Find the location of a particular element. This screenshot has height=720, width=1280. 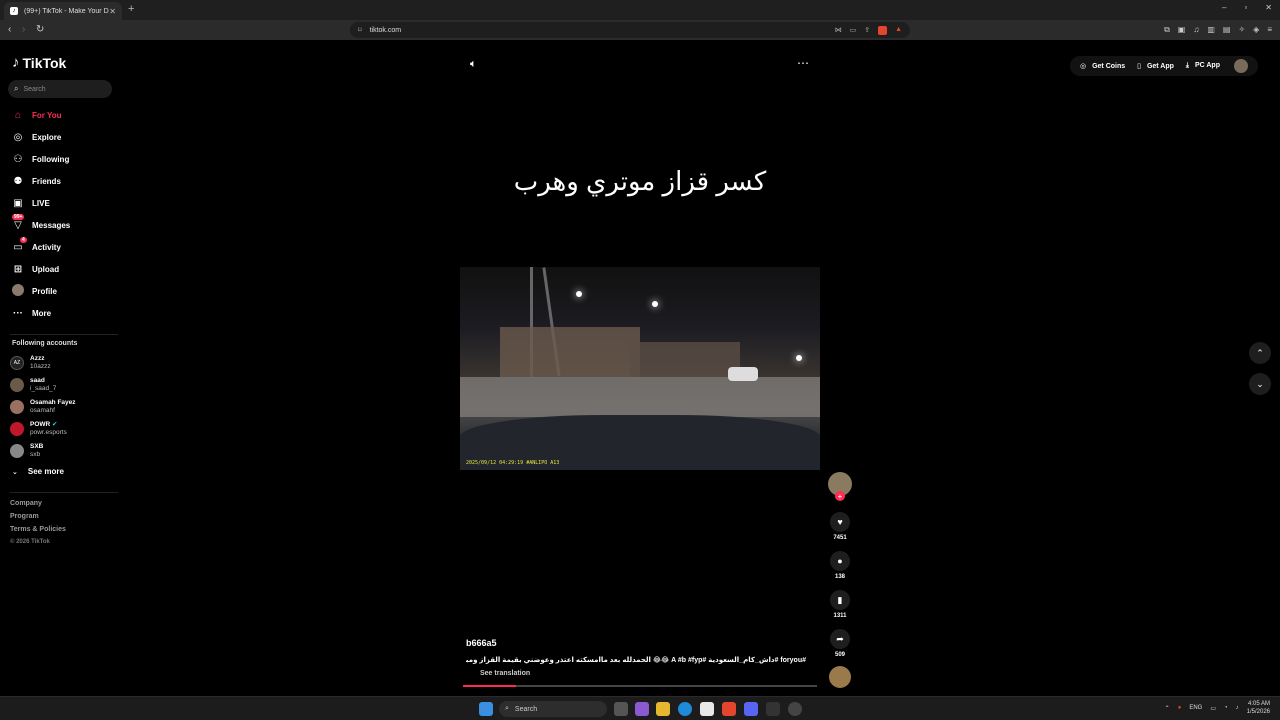

bookmark-icon: ▮ is located at coordinates (840, 600).